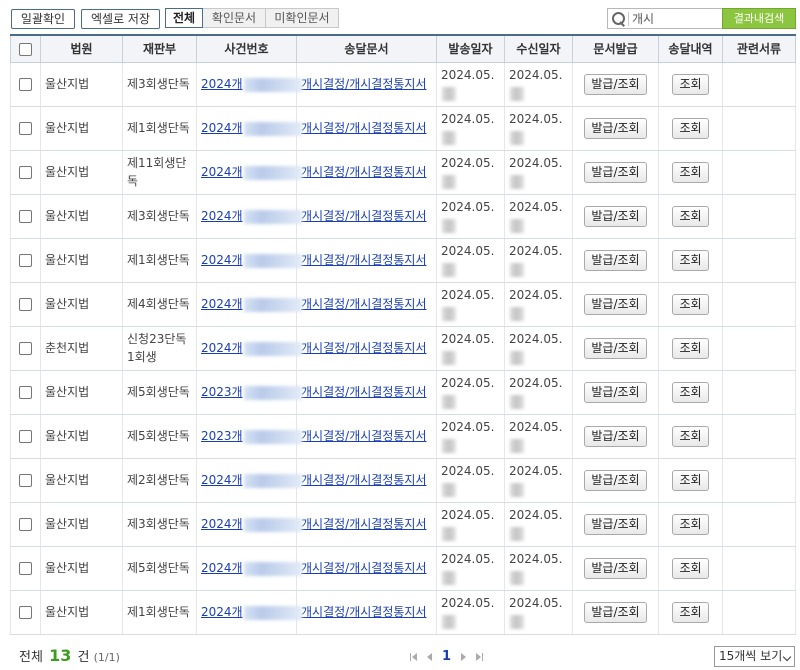  I want to click on redacted-sent-day, so click(449, 225).